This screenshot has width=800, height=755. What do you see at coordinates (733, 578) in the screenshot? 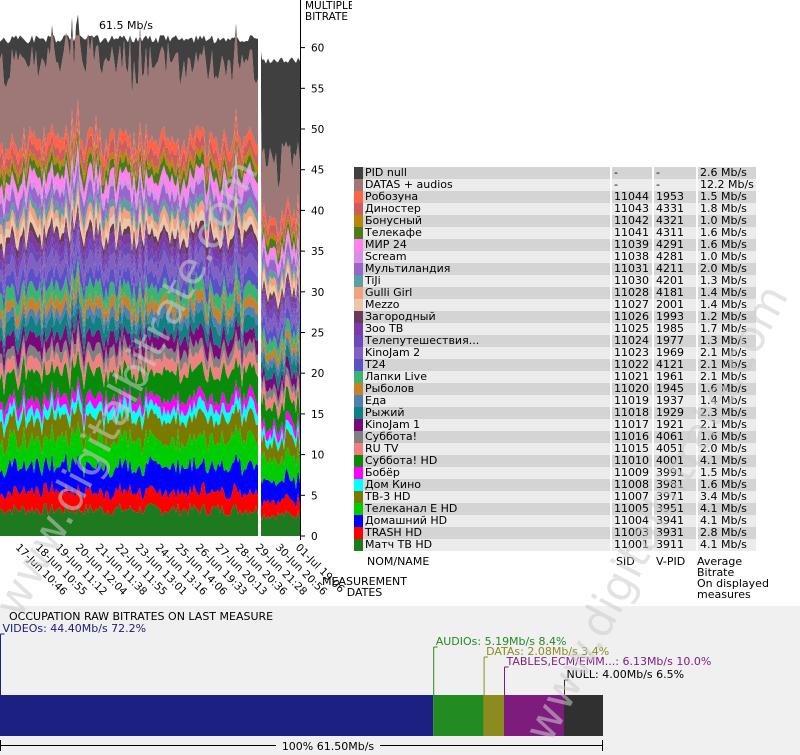
I see `legend-header-rate: Average Bitrate On displayed measures` at bounding box center [733, 578].